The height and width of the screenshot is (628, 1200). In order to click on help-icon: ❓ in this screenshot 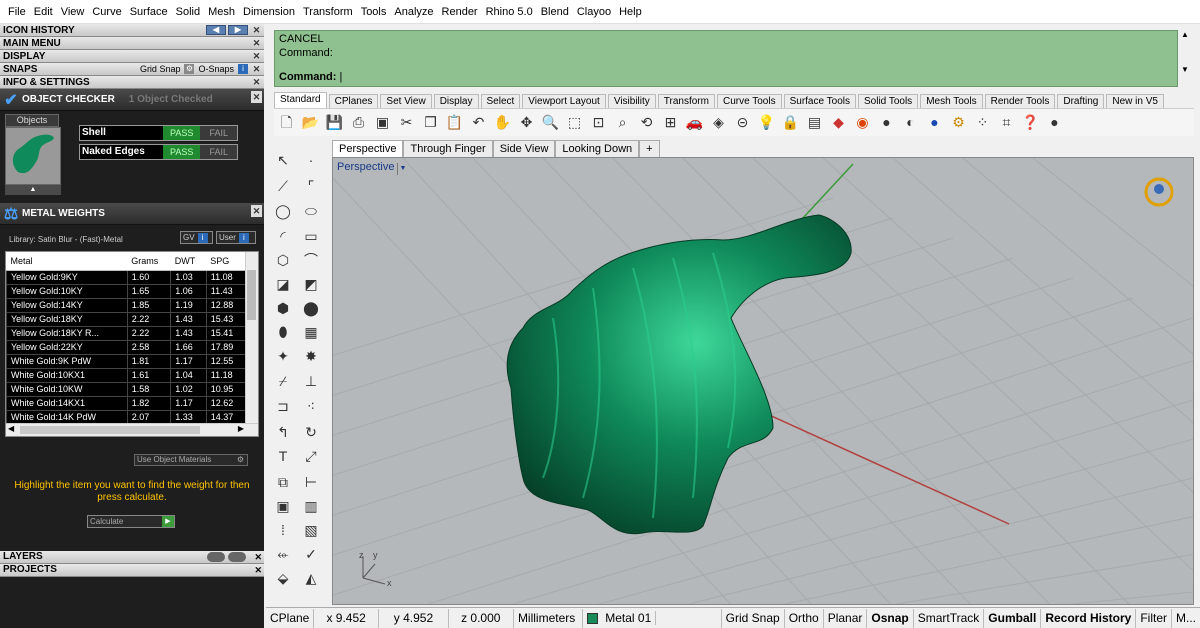, I will do `click(1030, 122)`.